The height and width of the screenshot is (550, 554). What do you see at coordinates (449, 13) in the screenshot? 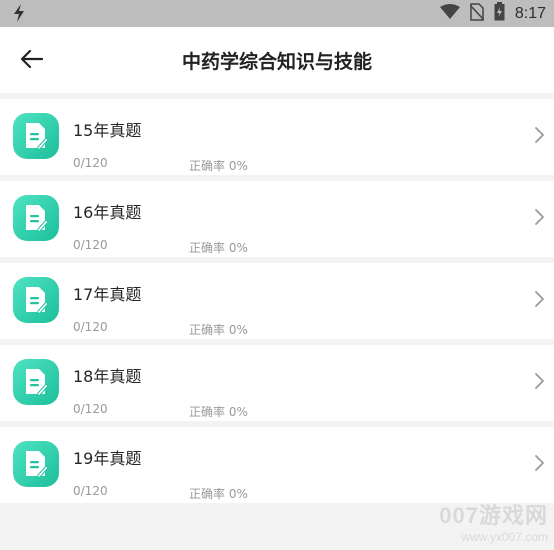
I see `wifi-icon` at bounding box center [449, 13].